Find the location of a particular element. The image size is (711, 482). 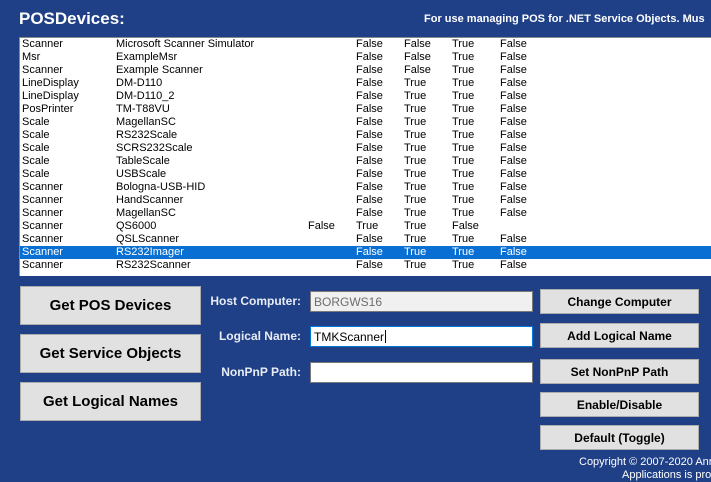

device-row: Scanner HandScanner False True True False is located at coordinates (365, 200).